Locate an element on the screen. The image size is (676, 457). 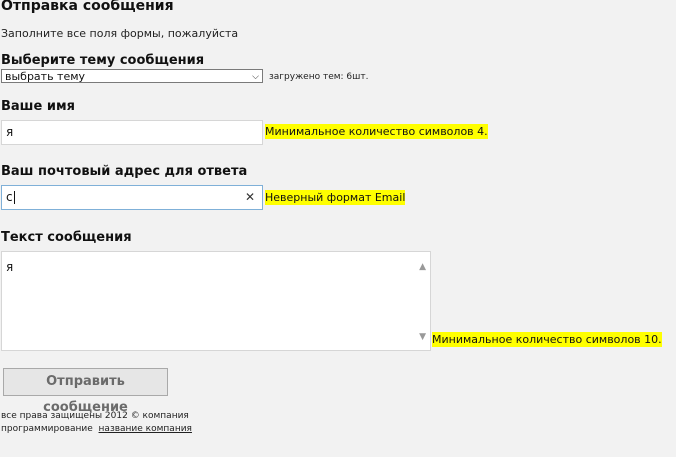
message-textarea-value: я is located at coordinates (10, 267).